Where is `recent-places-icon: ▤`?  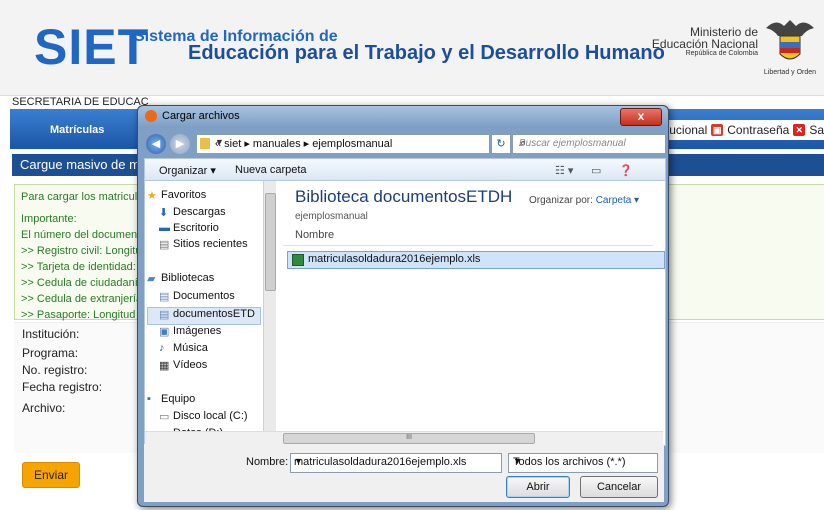
recent-places-icon: ▤ is located at coordinates (164, 245).